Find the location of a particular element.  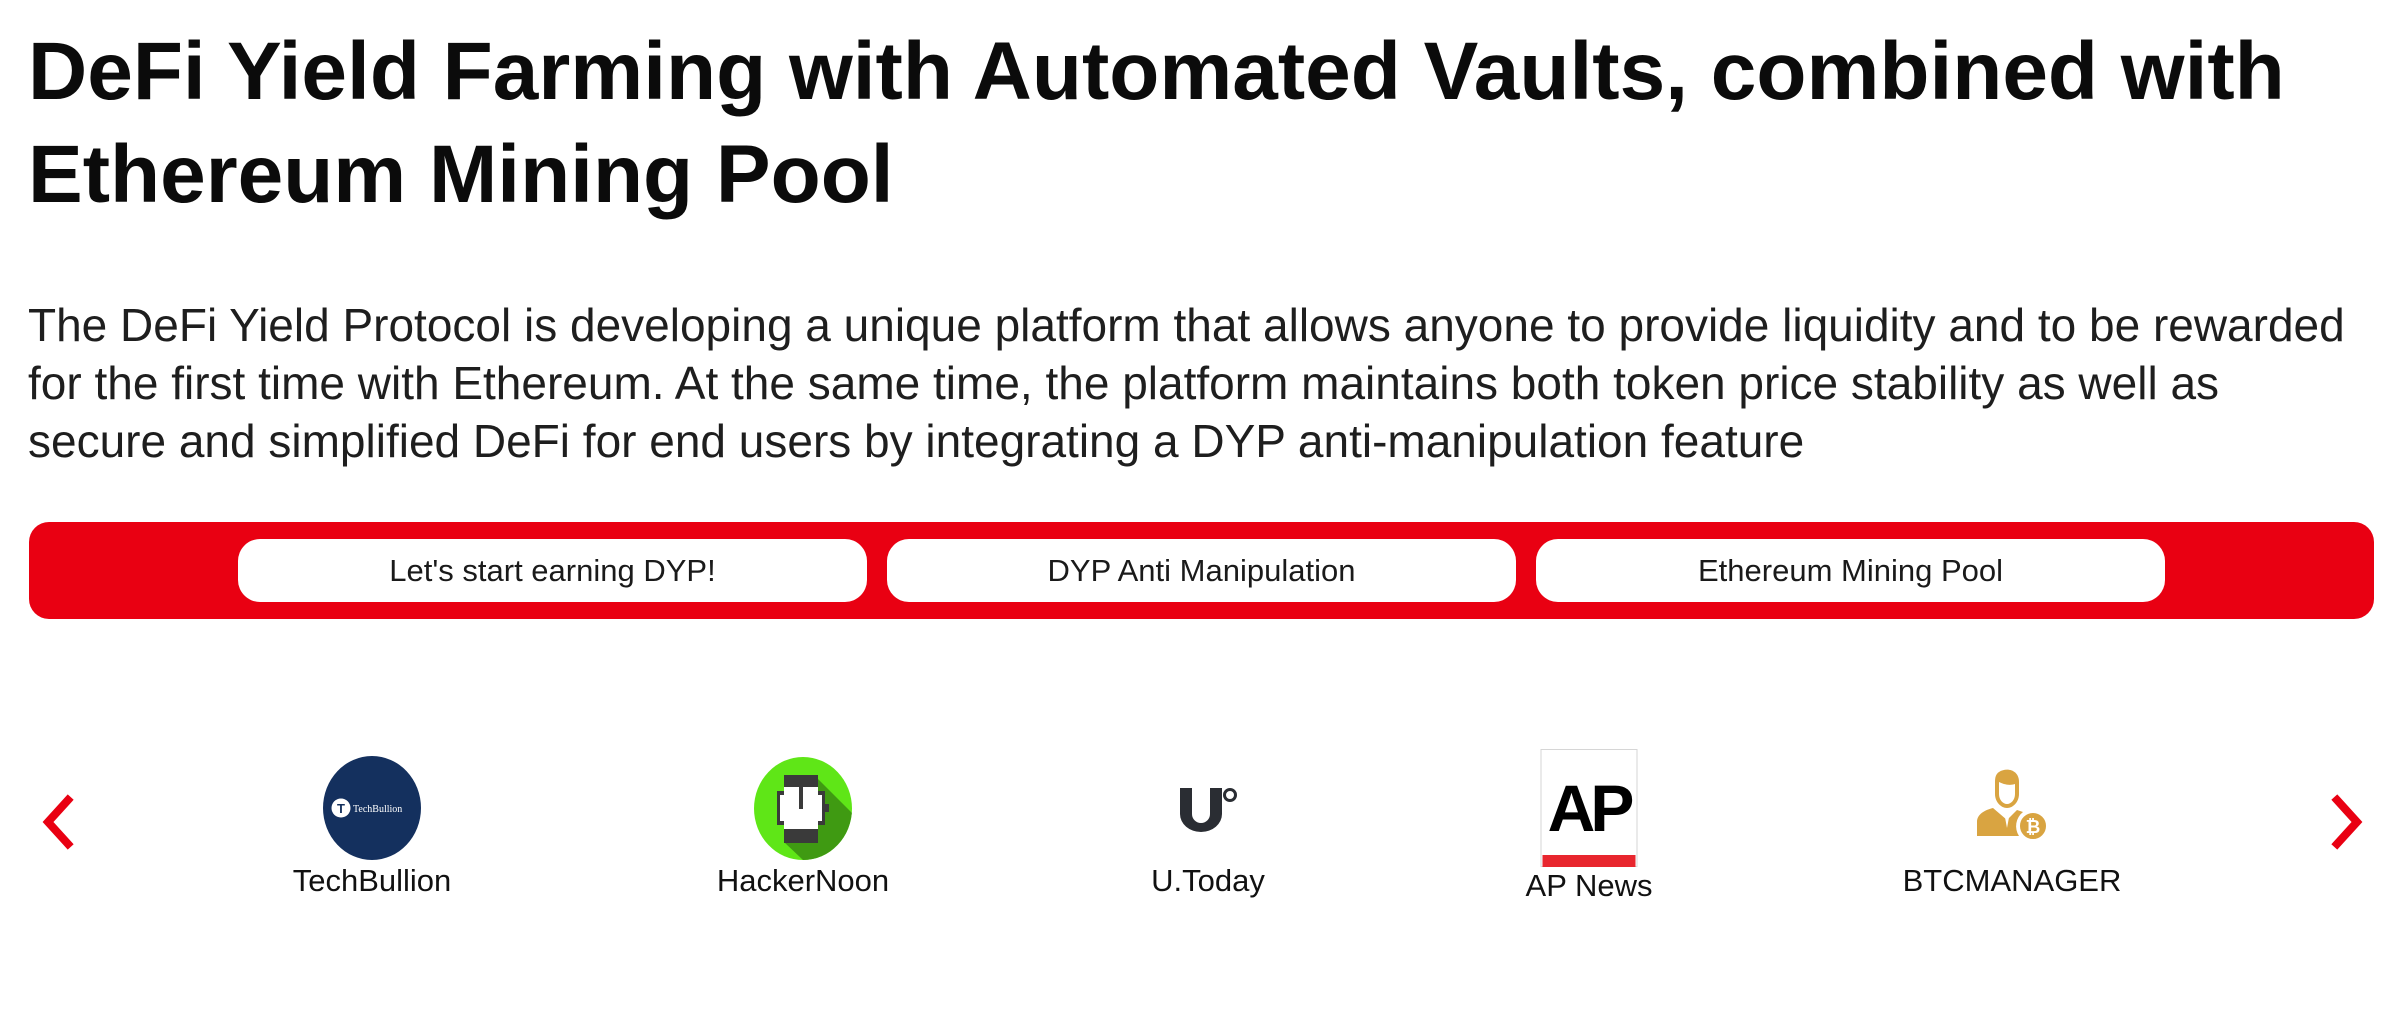

press-item-ap-news: AP AP News is located at coordinates (1589, 827).